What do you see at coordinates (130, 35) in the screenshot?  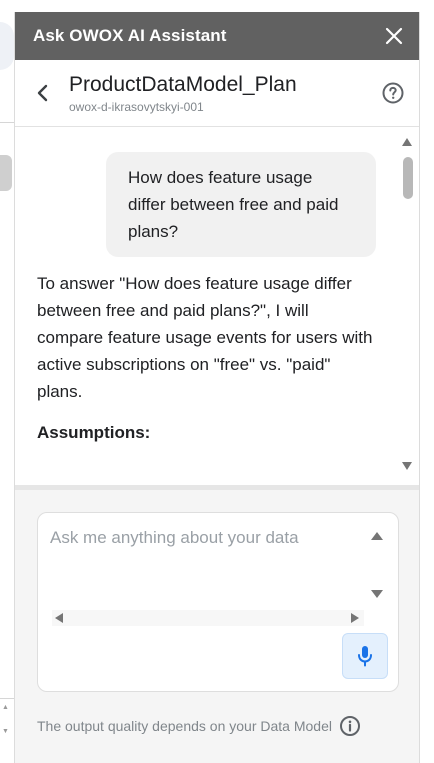 I see `panel-title: Ask OWOX AI Assistant` at bounding box center [130, 35].